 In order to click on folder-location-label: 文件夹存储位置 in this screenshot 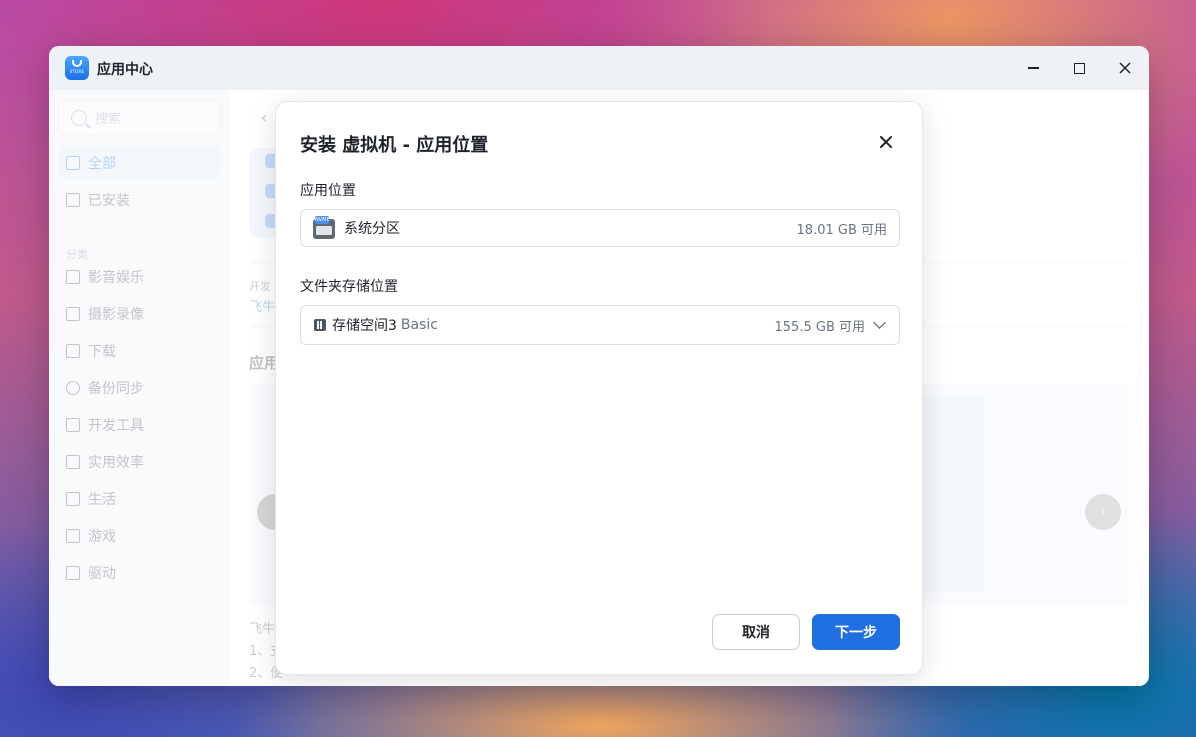, I will do `click(349, 287)`.